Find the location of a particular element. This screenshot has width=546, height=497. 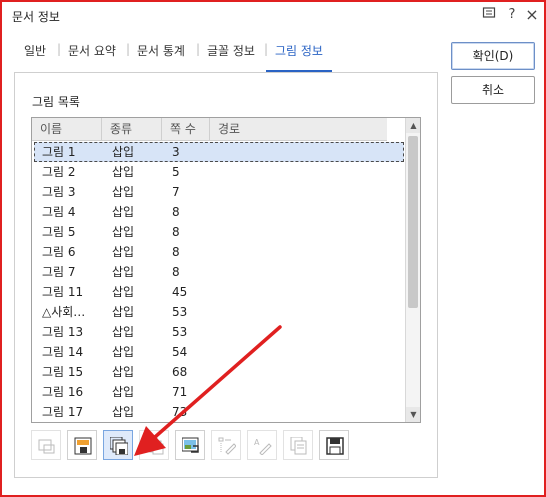

cell-name: 그림 7 is located at coordinates (59, 272).